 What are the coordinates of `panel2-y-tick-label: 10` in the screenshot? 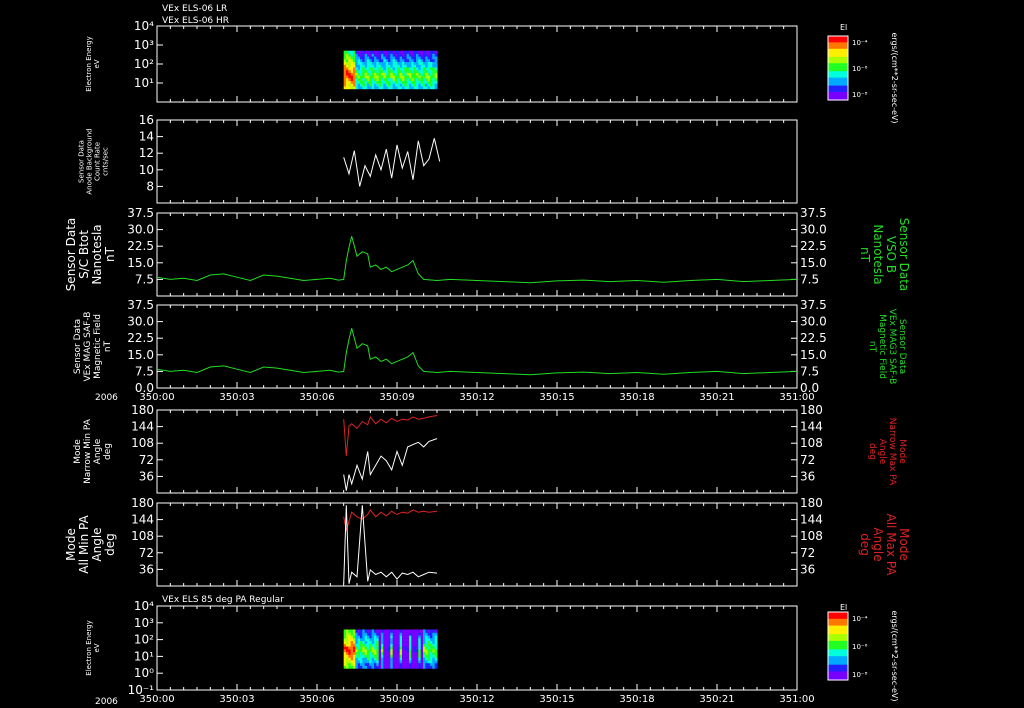 It's located at (146, 170).